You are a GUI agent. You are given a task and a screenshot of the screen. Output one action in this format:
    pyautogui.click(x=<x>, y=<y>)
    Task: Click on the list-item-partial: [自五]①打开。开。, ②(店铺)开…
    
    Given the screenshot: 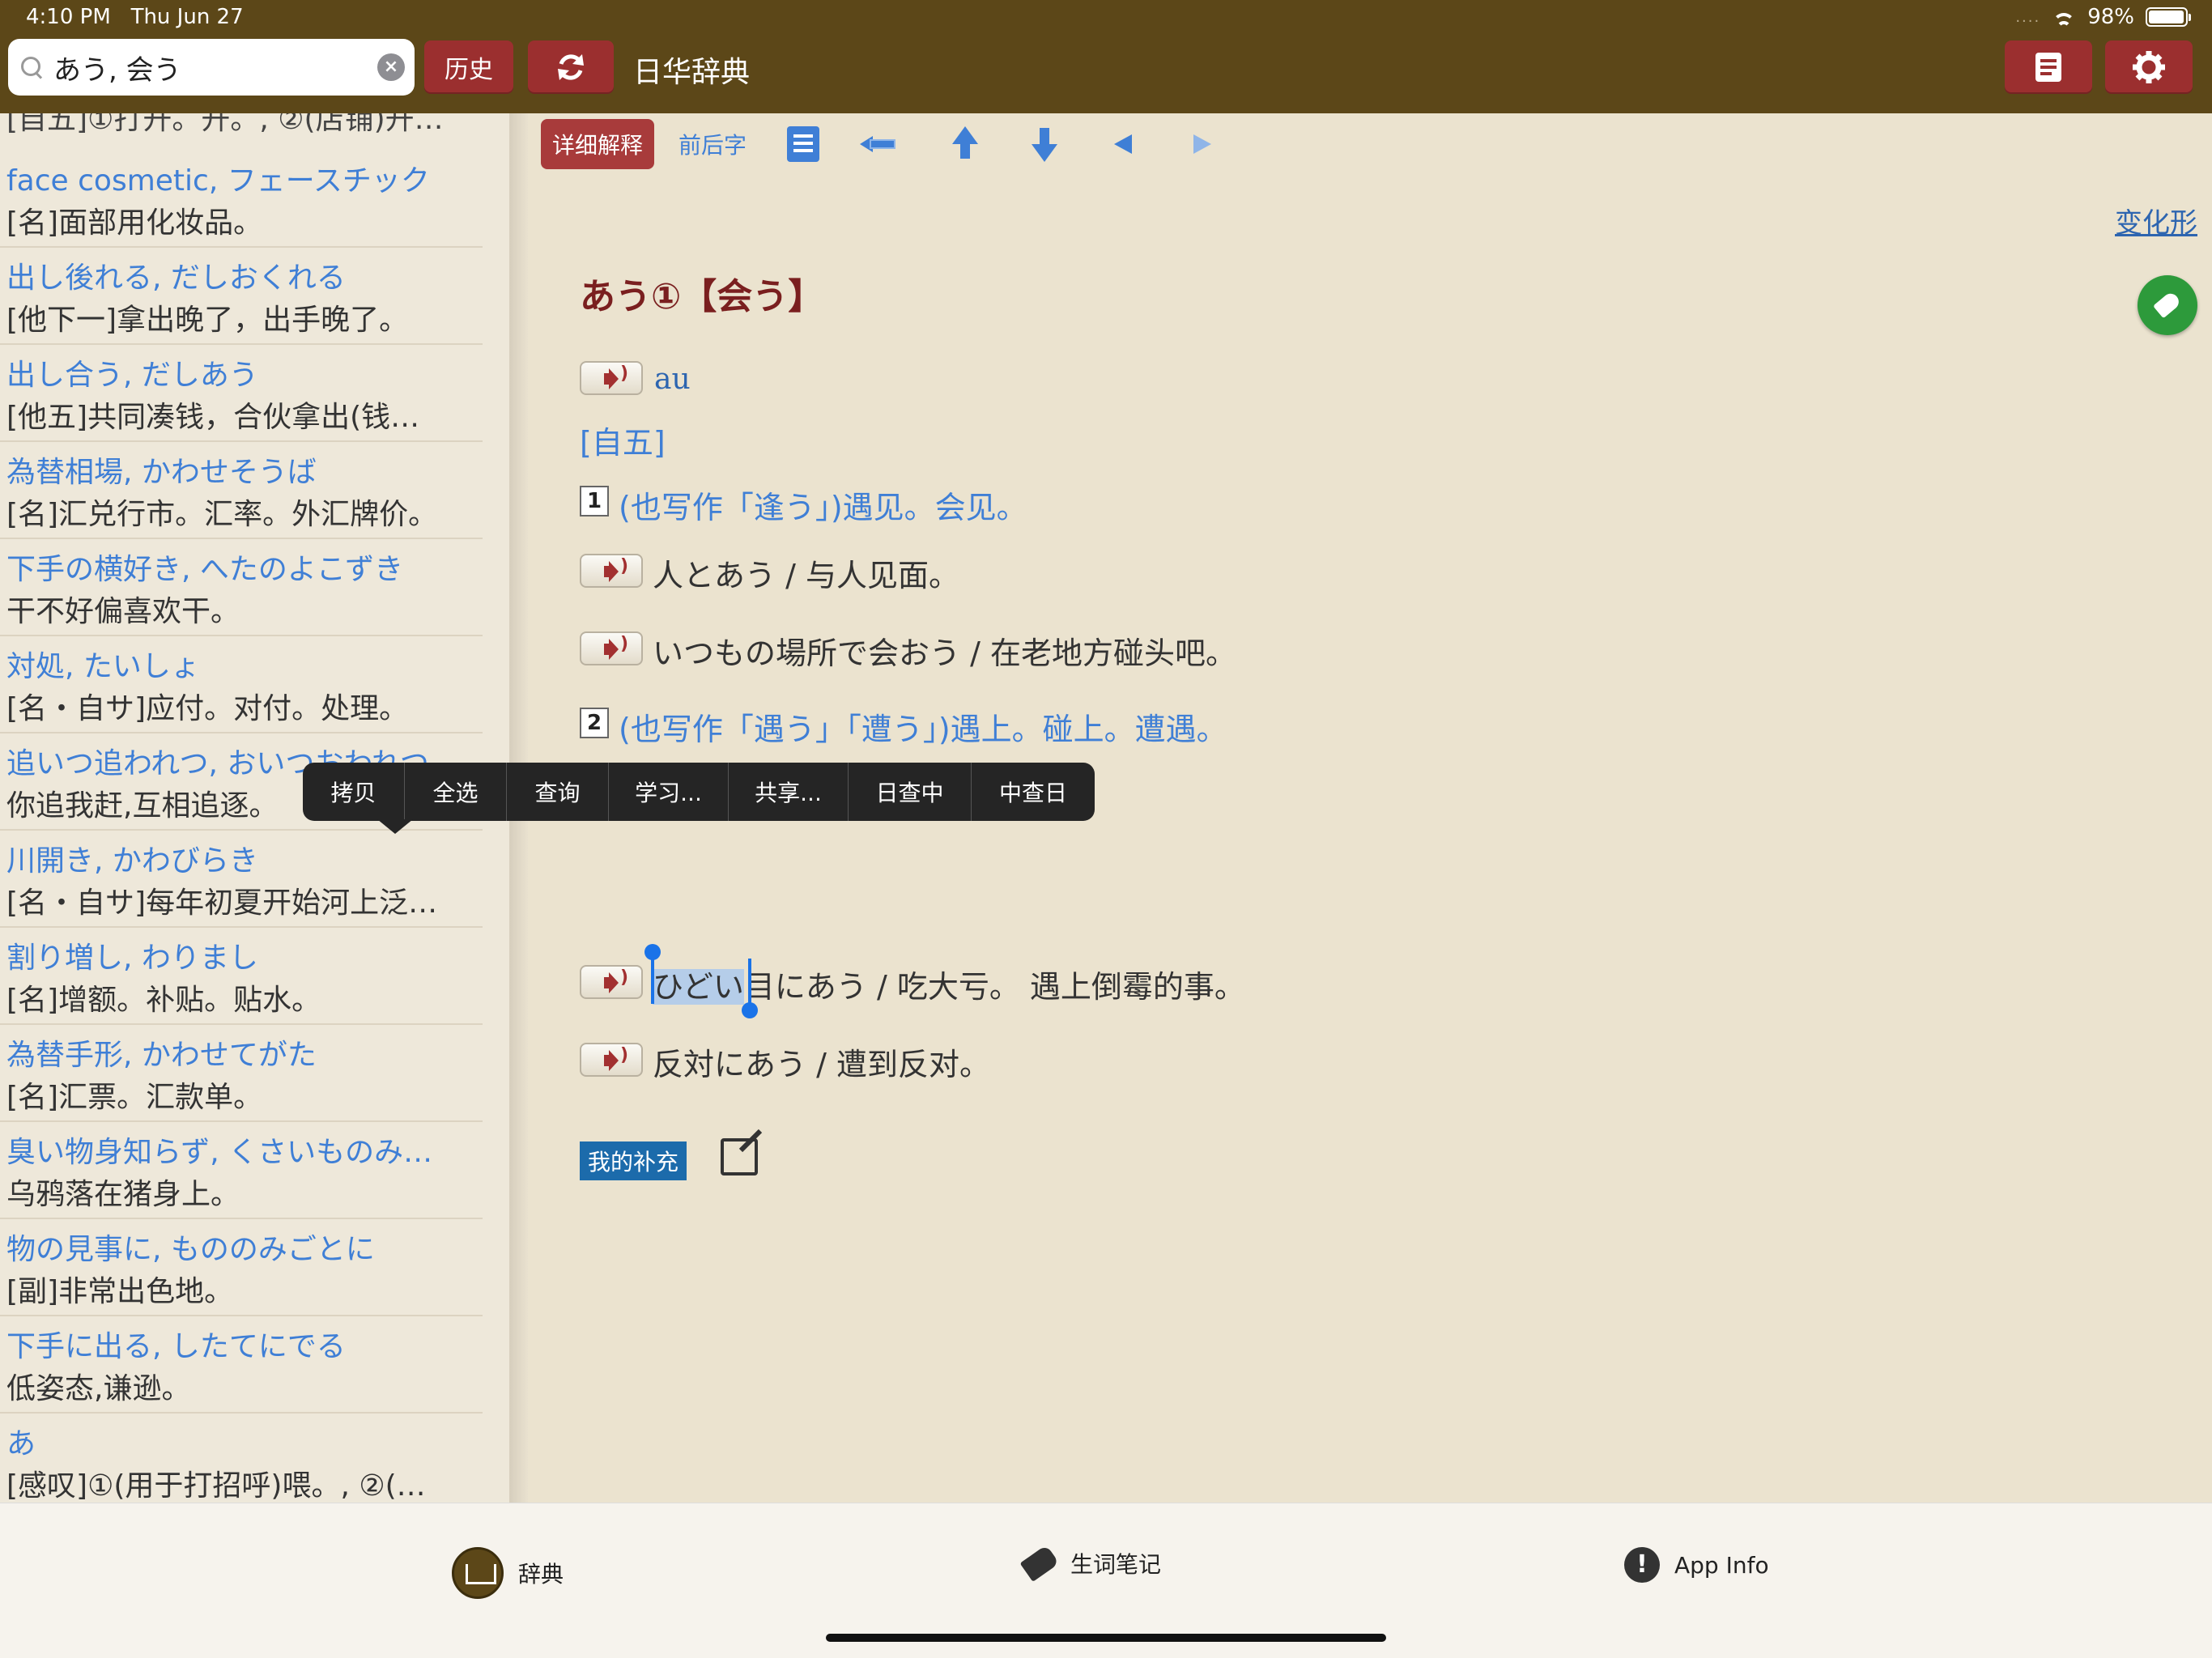 What is the action you would take?
    pyautogui.click(x=225, y=125)
    